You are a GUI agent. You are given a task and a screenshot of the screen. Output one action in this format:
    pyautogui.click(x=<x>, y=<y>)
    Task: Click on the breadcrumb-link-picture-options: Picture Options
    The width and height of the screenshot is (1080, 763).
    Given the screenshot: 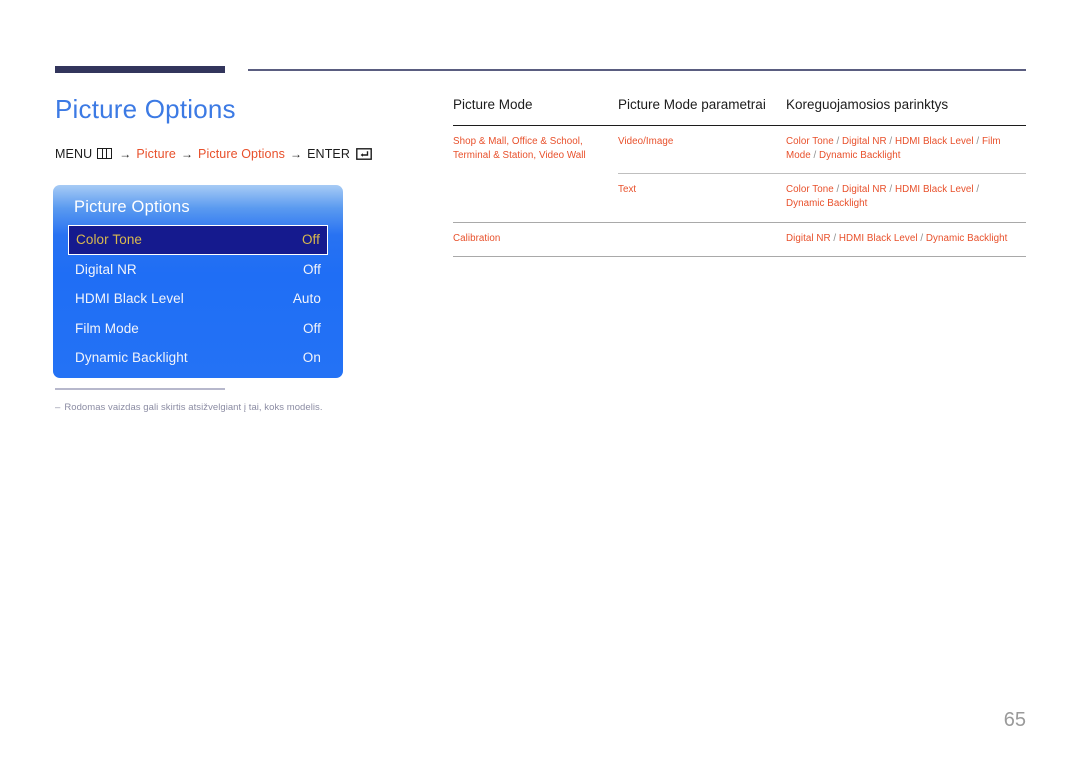 What is the action you would take?
    pyautogui.click(x=241, y=154)
    